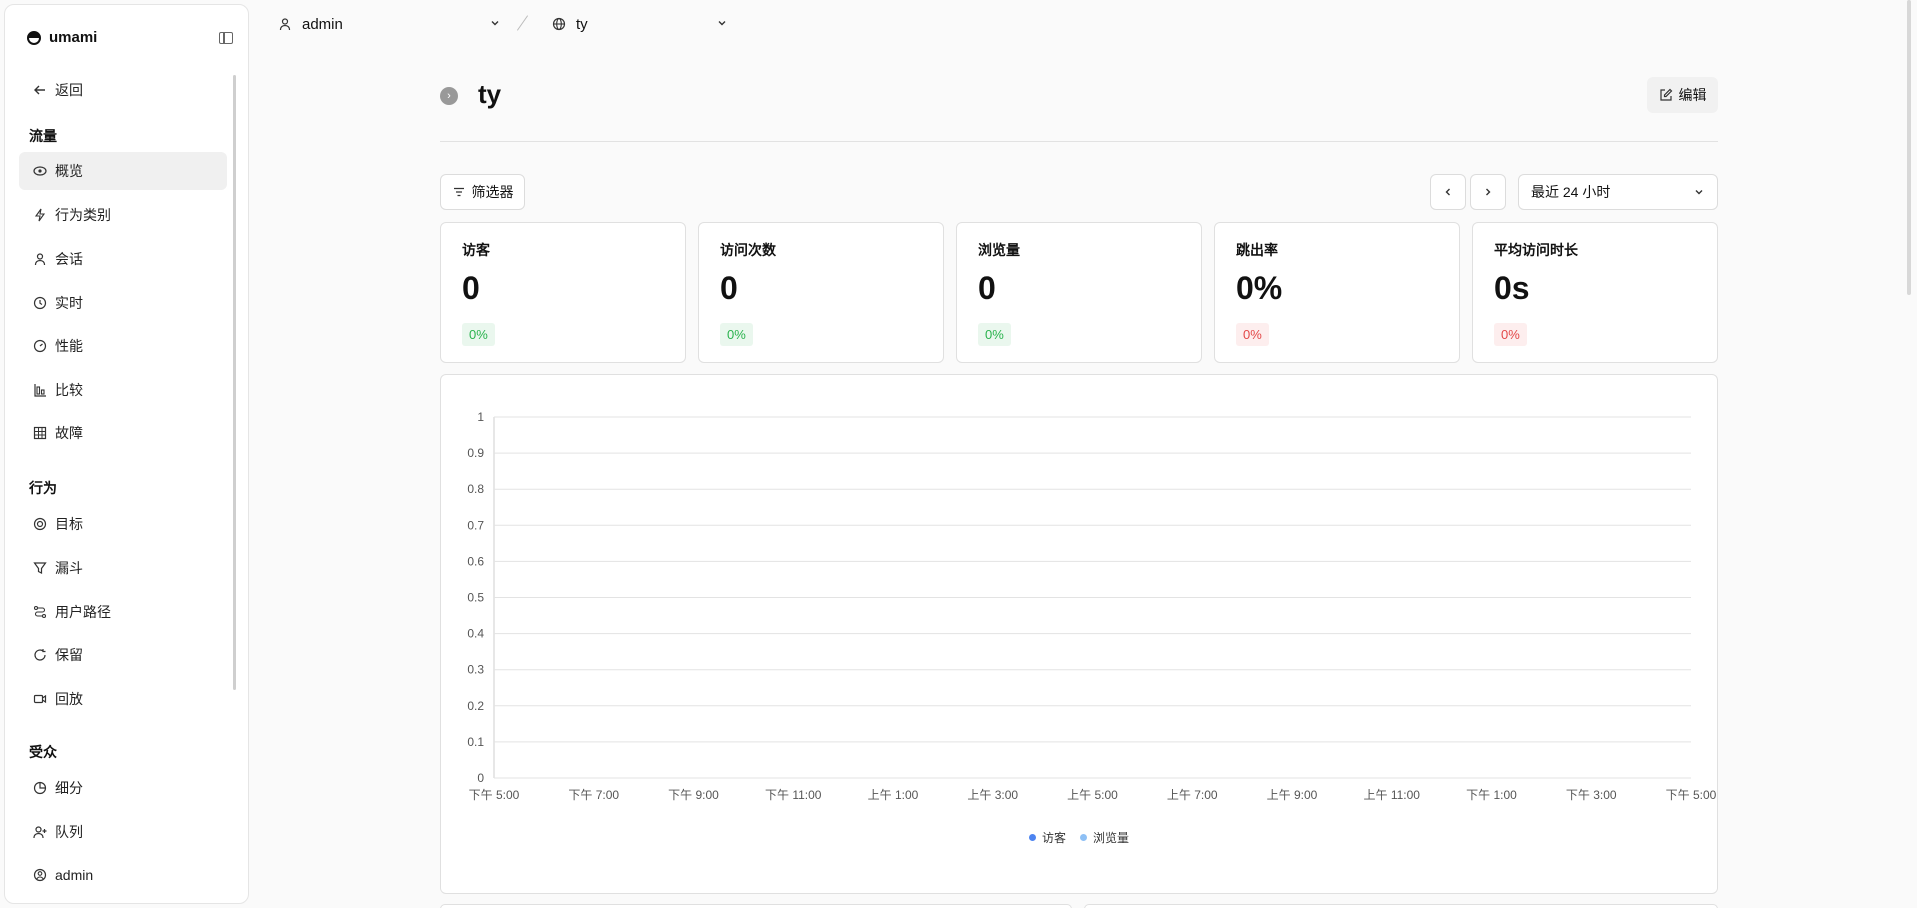  What do you see at coordinates (310, 24) in the screenshot?
I see `team-selector: admin` at bounding box center [310, 24].